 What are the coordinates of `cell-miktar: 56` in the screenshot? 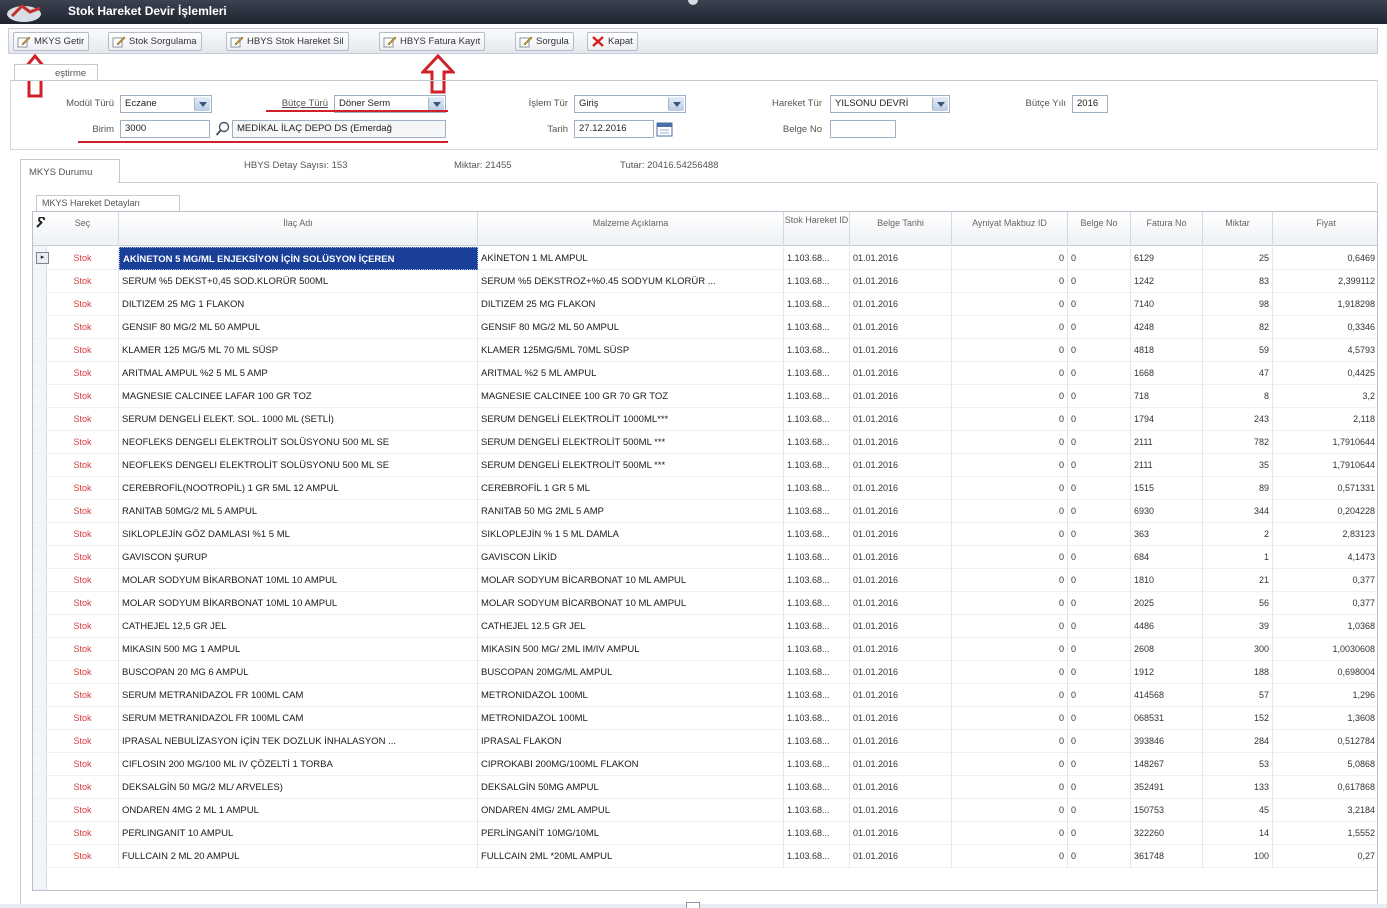 It's located at (1238, 603).